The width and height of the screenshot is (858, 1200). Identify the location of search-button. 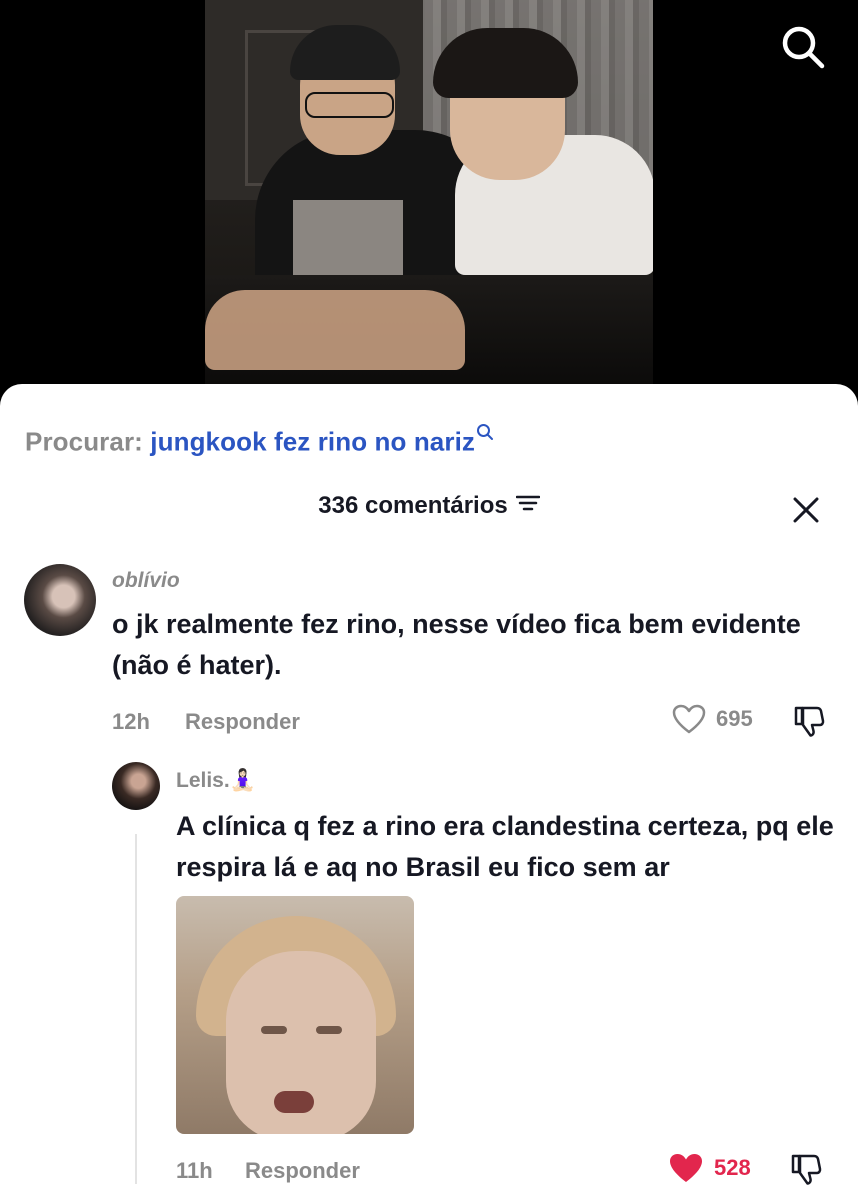
(803, 47).